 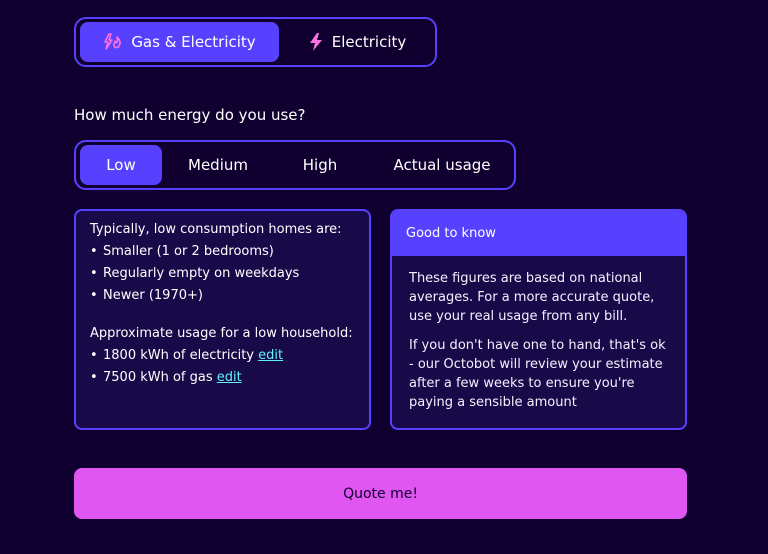 What do you see at coordinates (320, 165) in the screenshot?
I see `usage-option-high: High` at bounding box center [320, 165].